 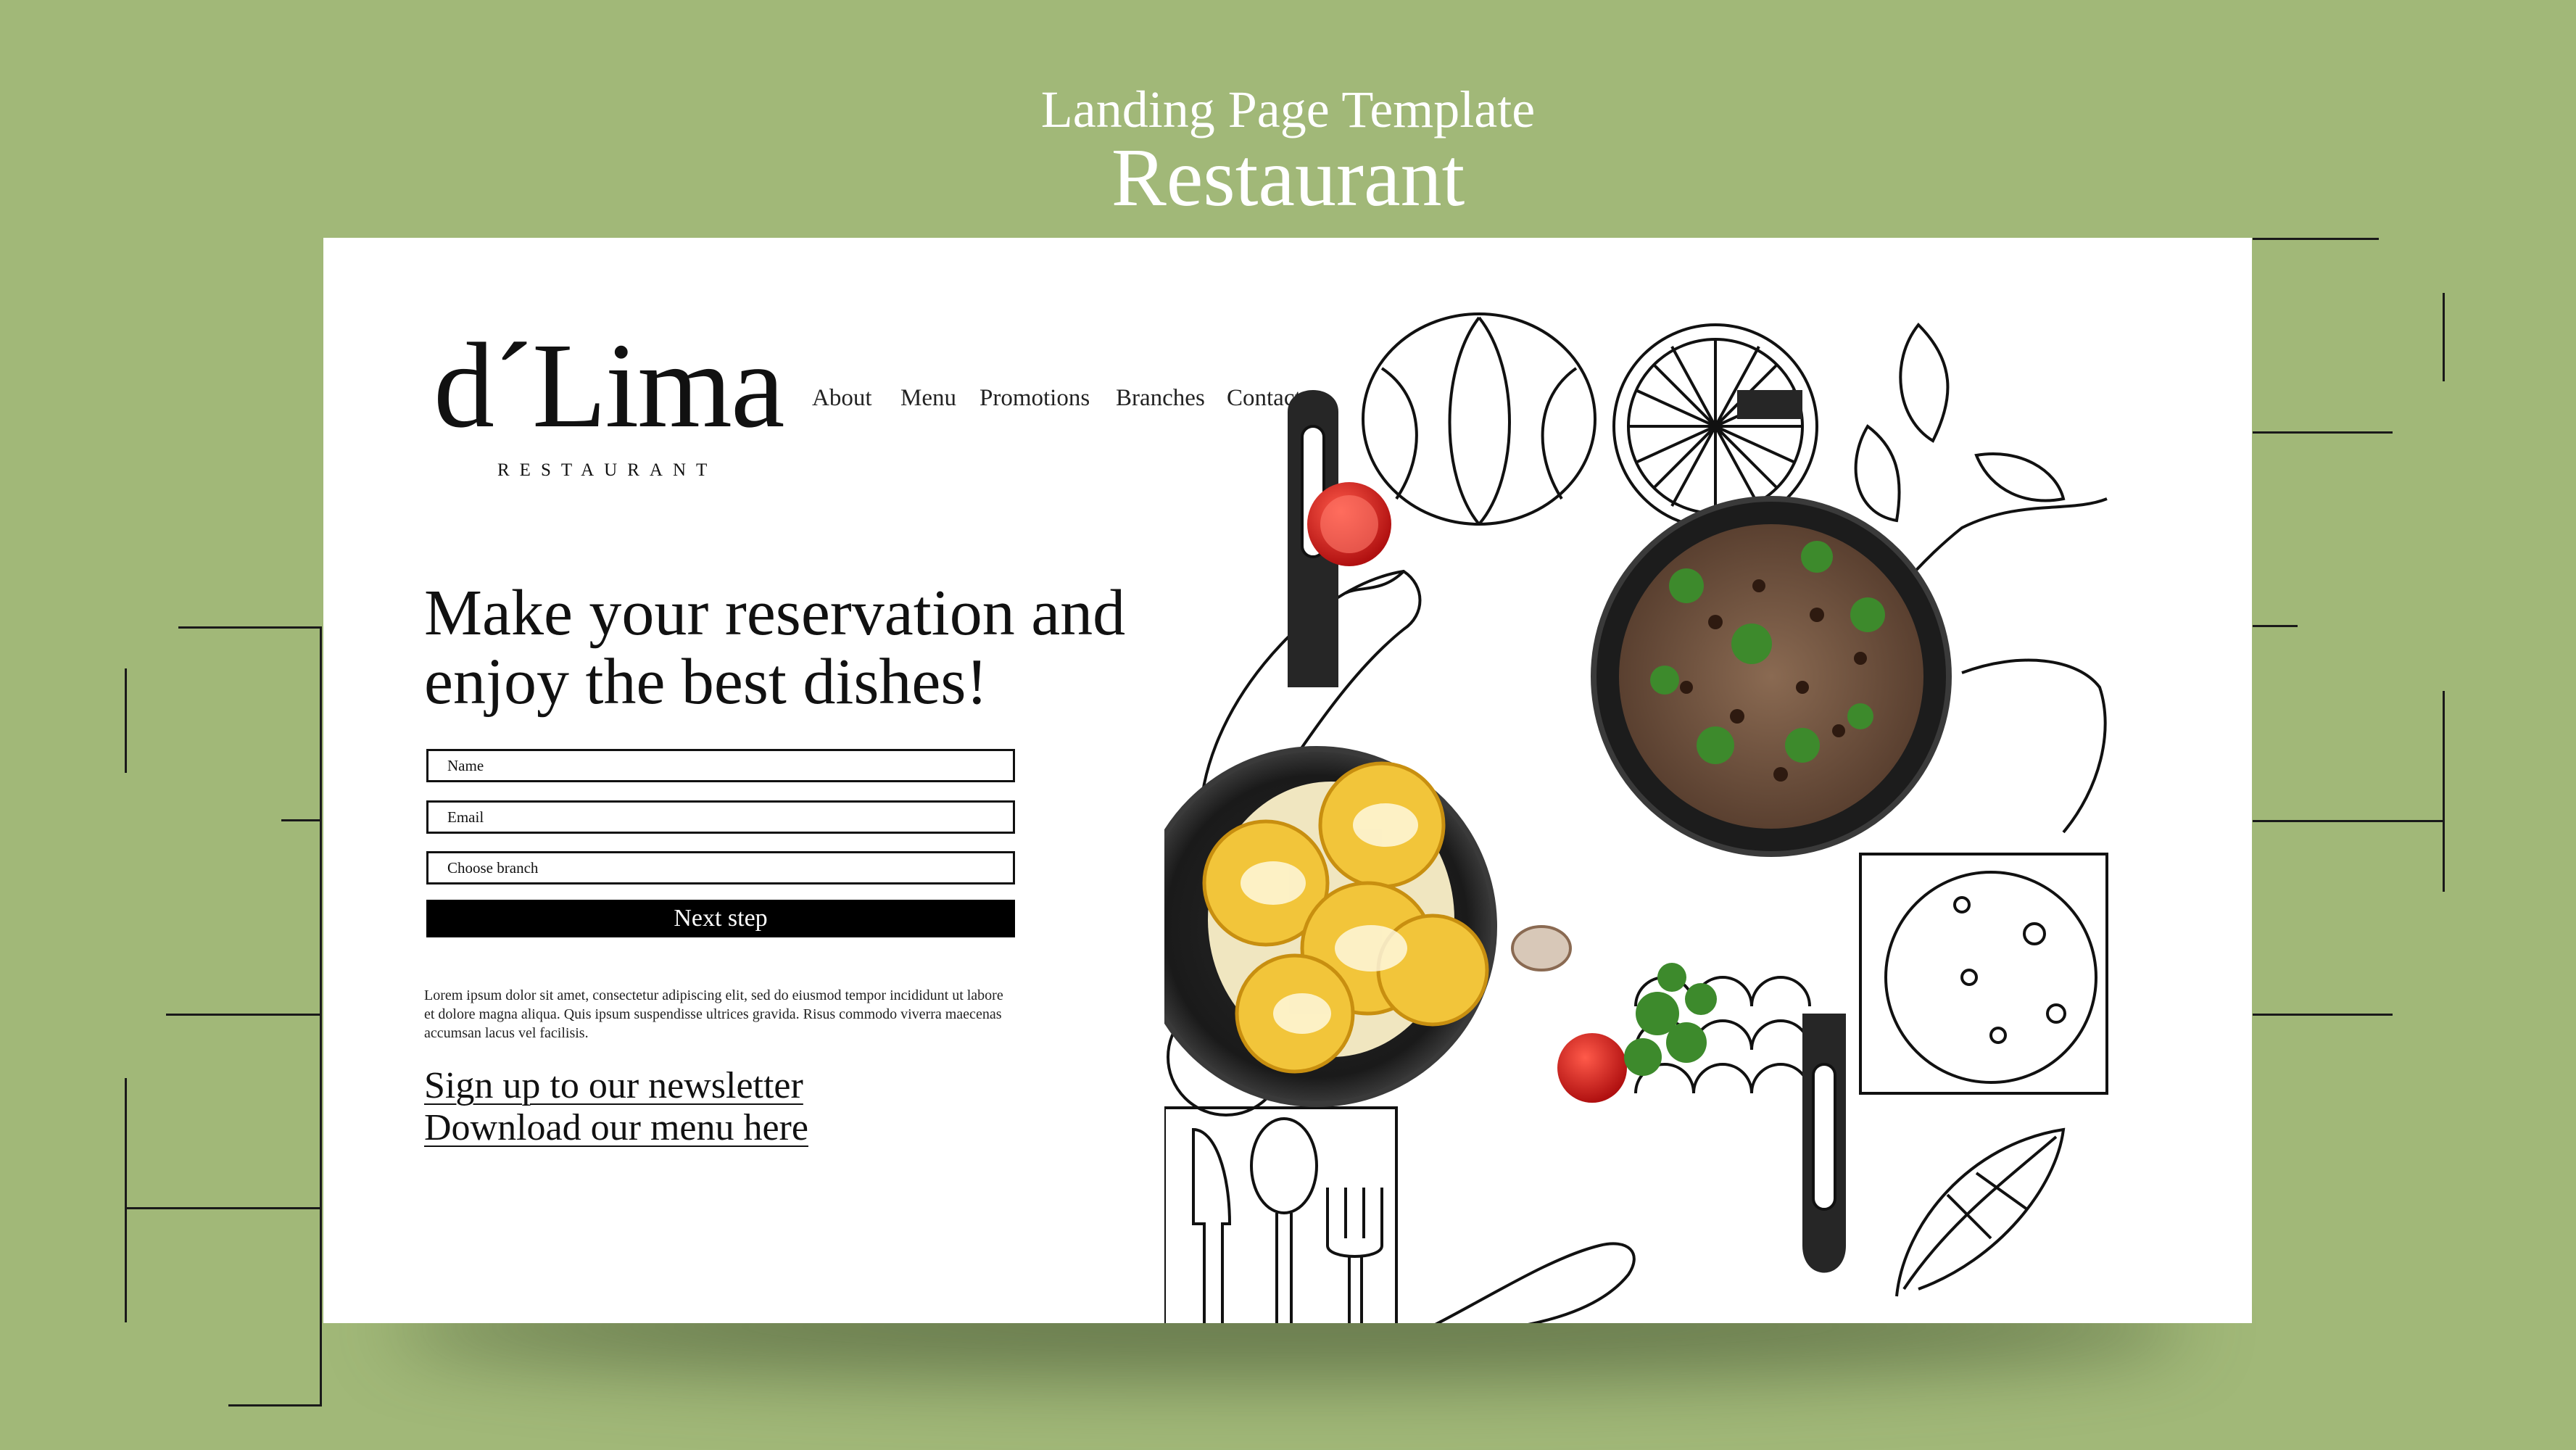 What do you see at coordinates (1212, 1225) in the screenshot?
I see `knife-icon` at bounding box center [1212, 1225].